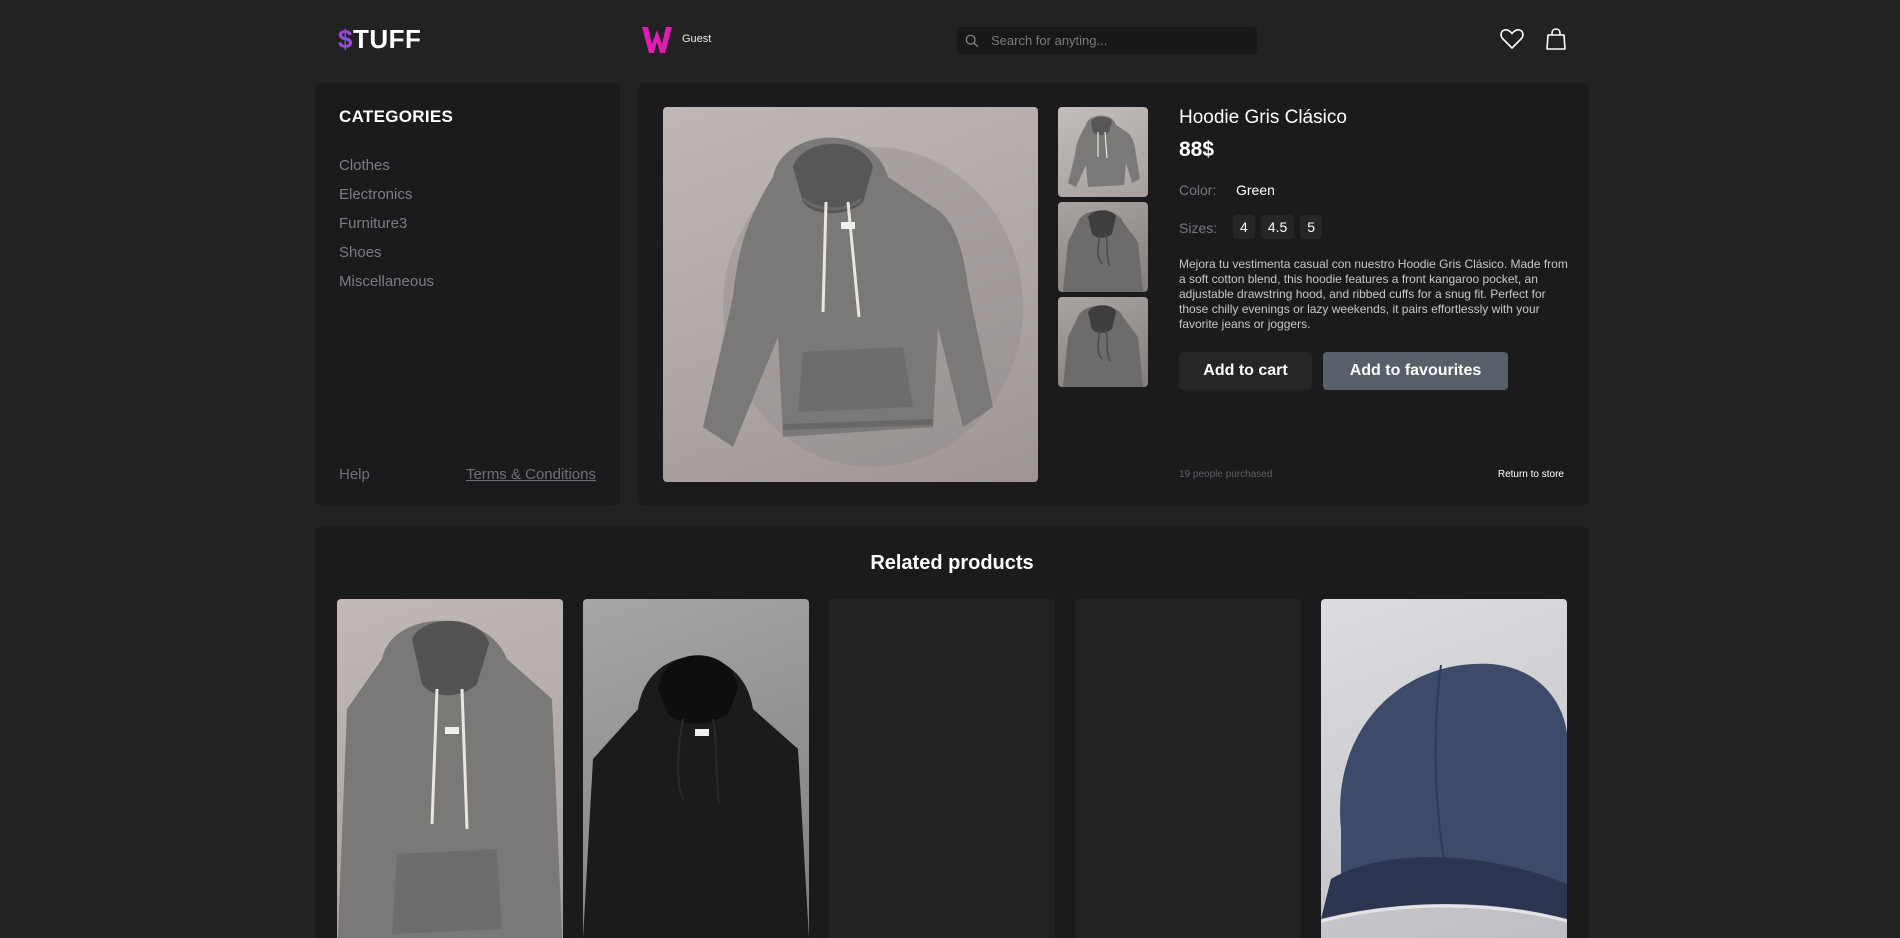  I want to click on terms-link: Terms & Conditions, so click(531, 474).